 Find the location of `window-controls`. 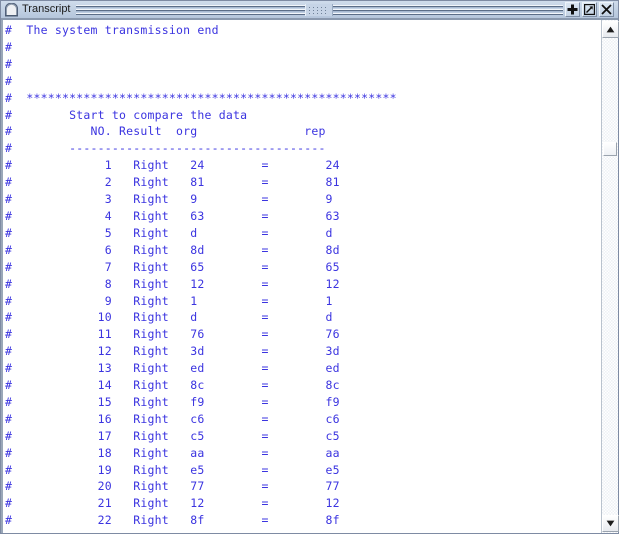

window-controls is located at coordinates (590, 9).